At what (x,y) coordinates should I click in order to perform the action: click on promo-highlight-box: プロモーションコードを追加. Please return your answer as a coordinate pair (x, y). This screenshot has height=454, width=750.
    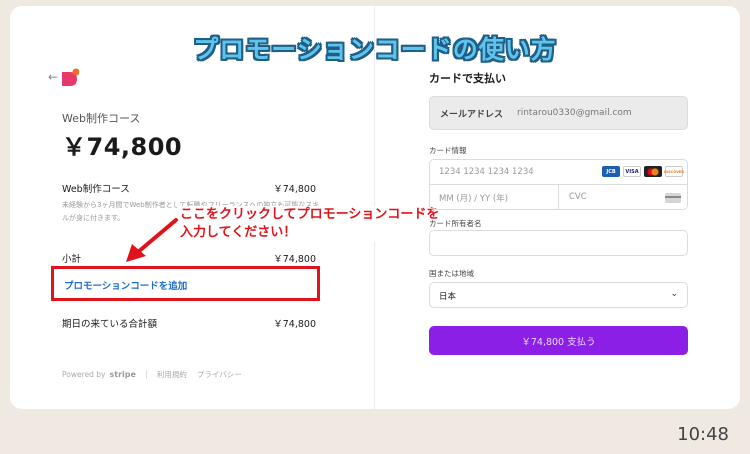
    Looking at the image, I should click on (185, 283).